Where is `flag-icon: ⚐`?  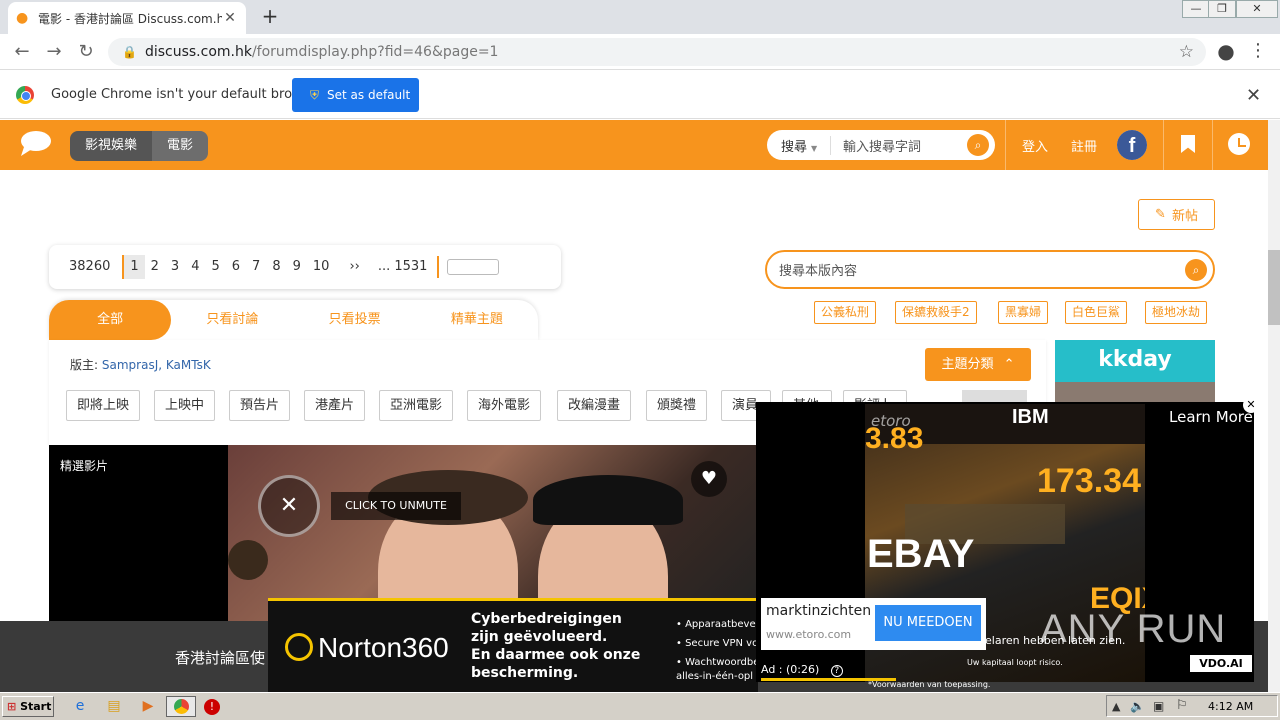 flag-icon: ⚐ is located at coordinates (1182, 705).